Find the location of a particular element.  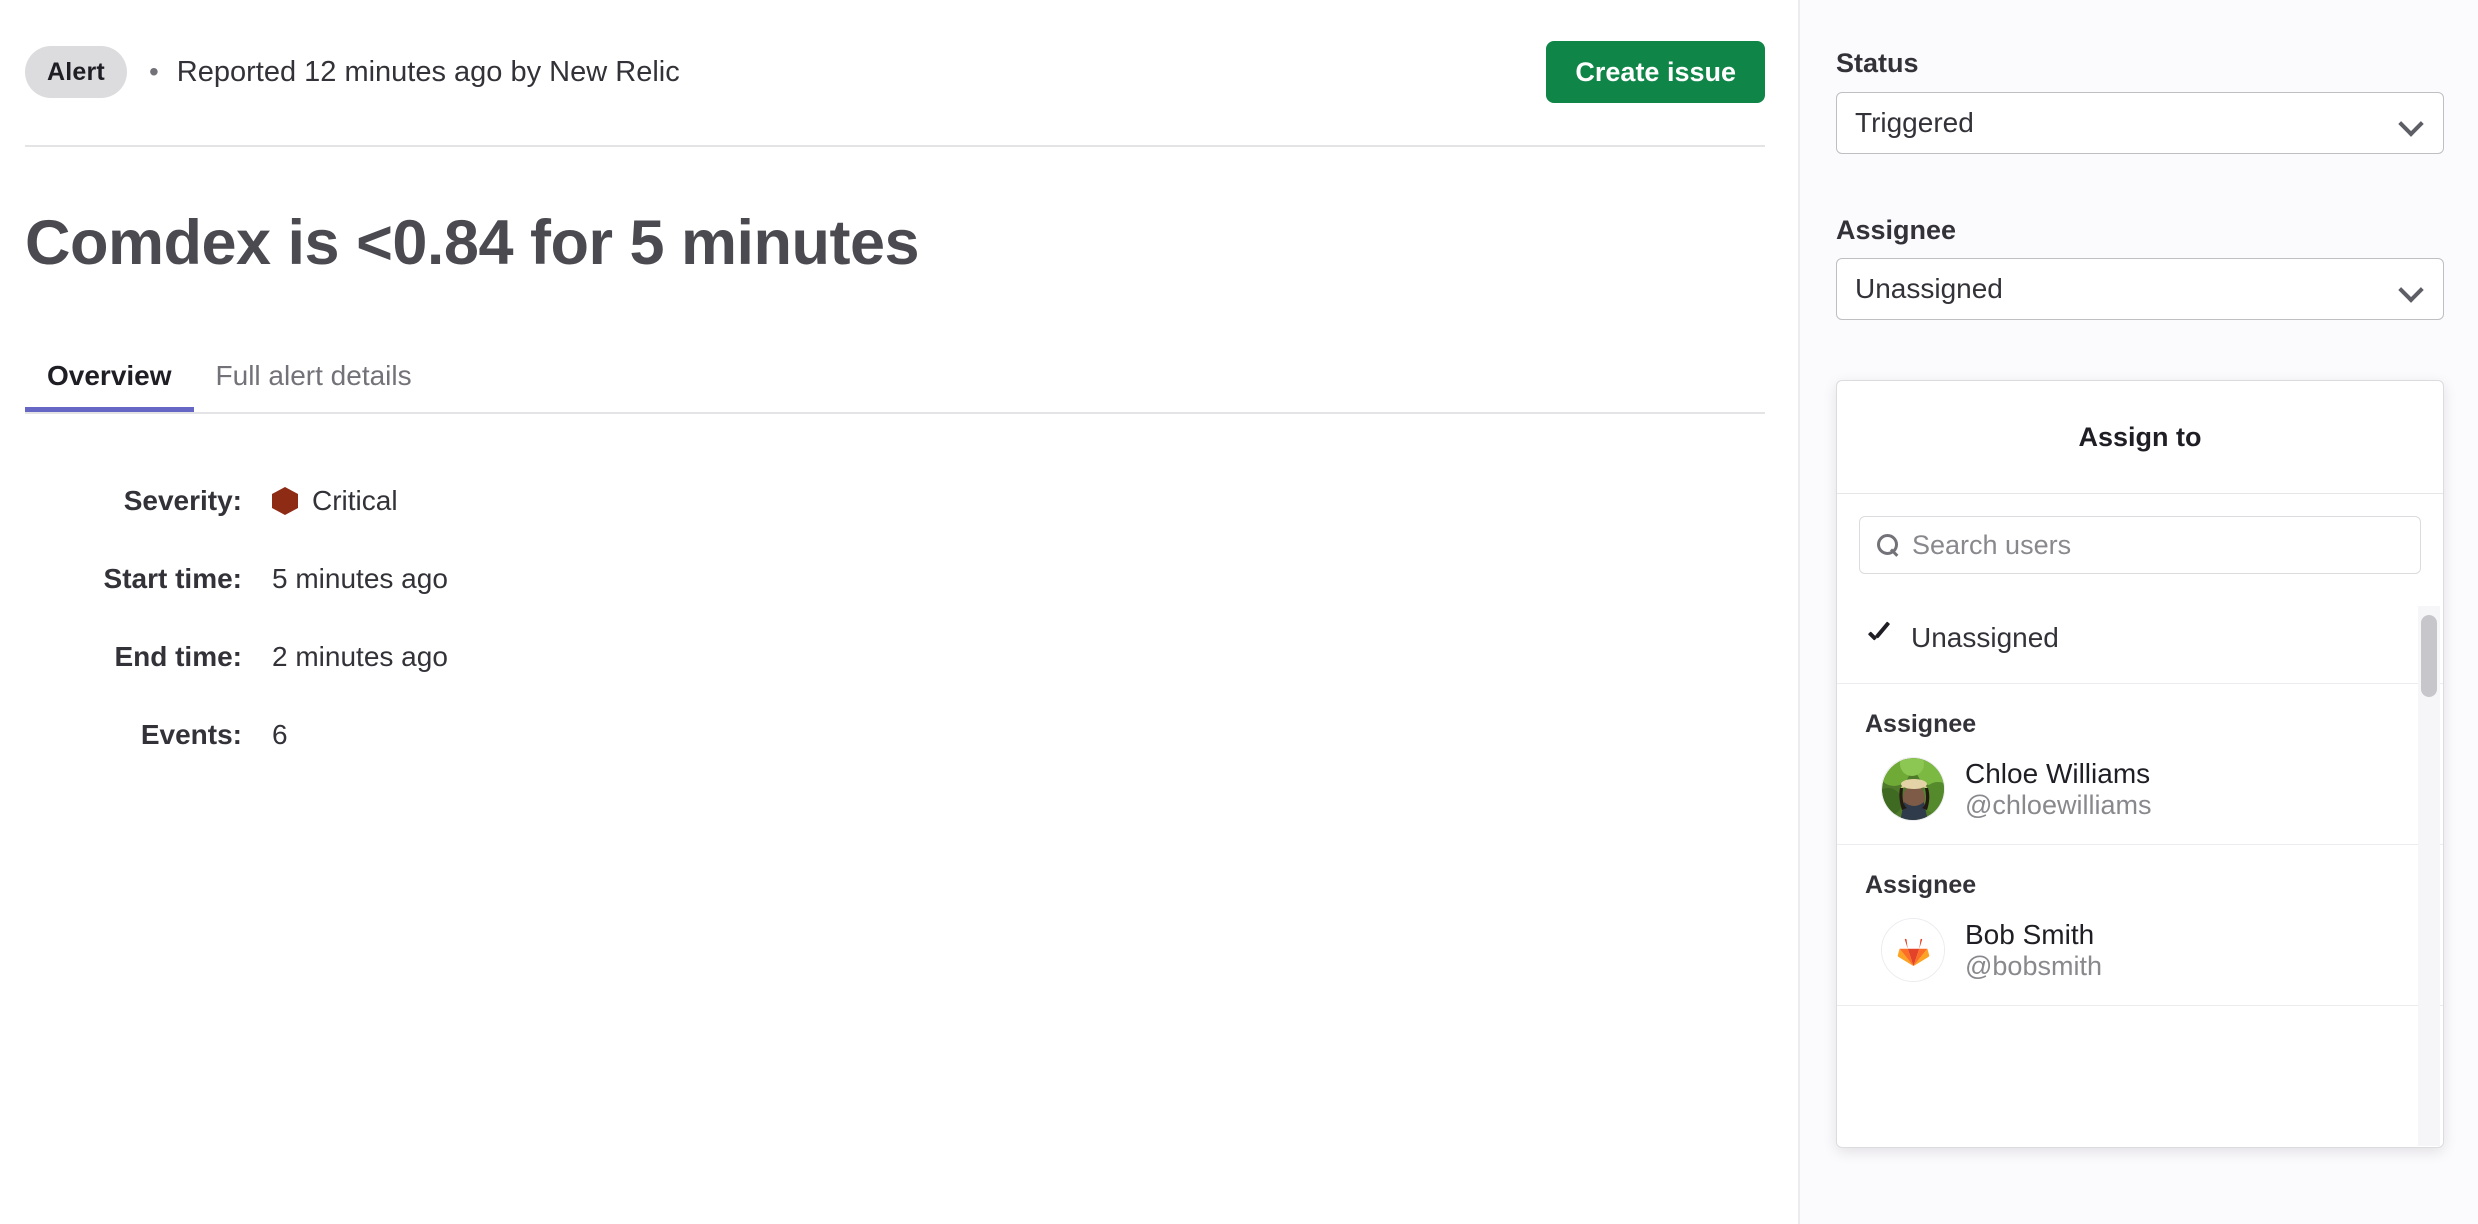

severity-hexagon-icon is located at coordinates (285, 501).